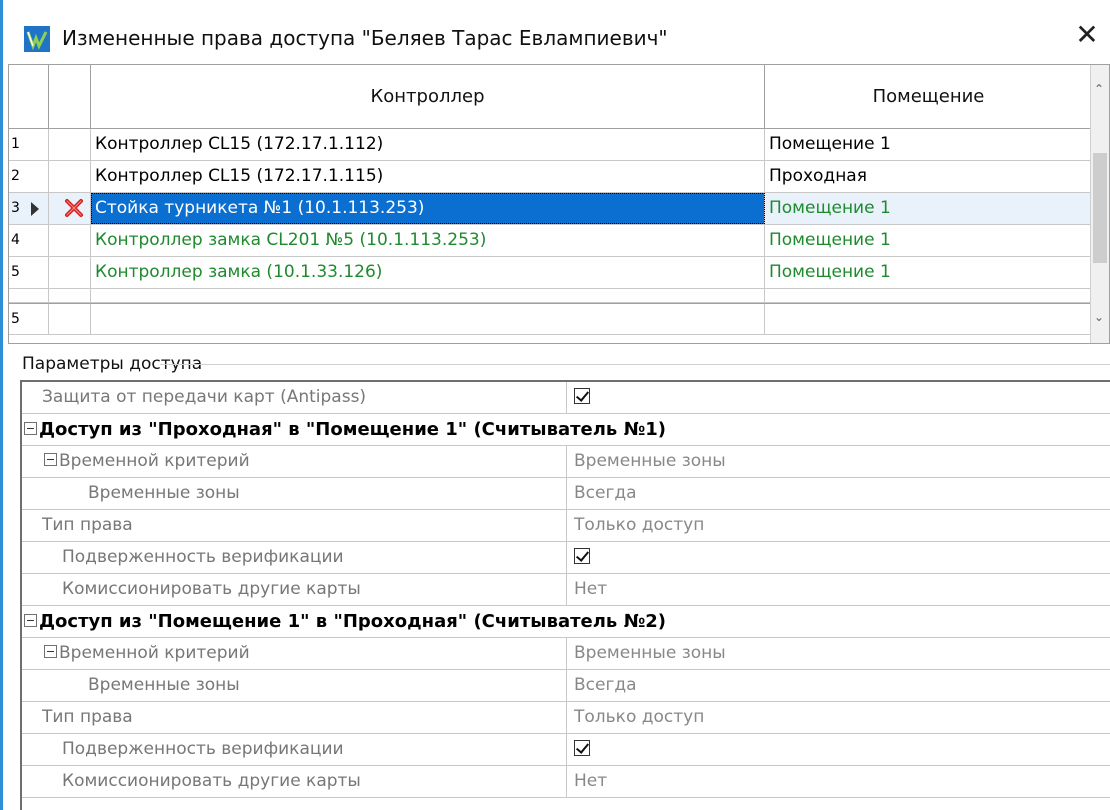 This screenshot has height=810, width=1110. I want to click on row-number: 4, so click(29, 240).